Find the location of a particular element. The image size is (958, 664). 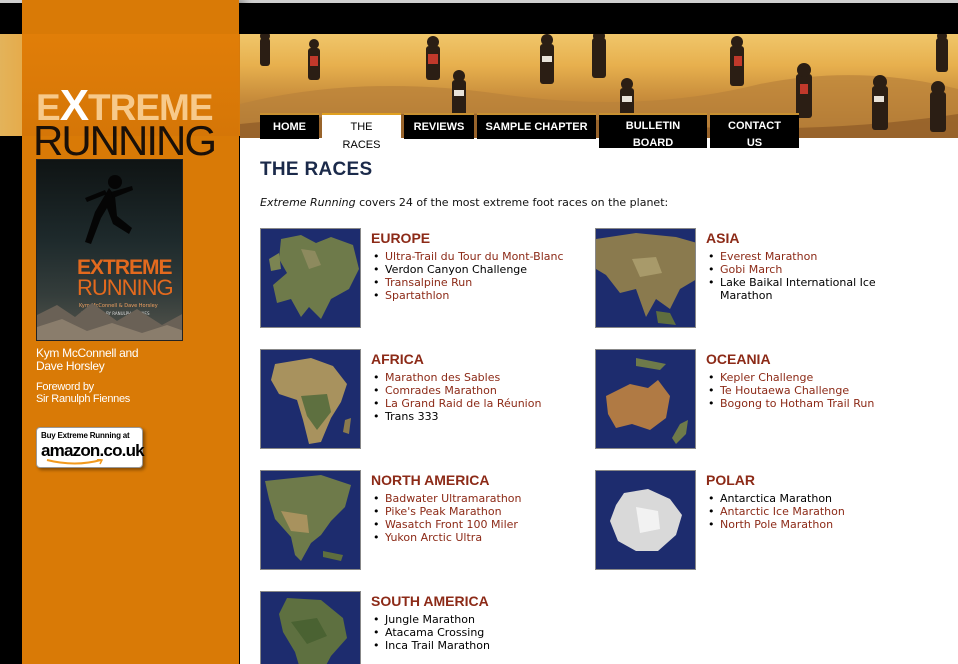

amazon-buy-label: Buy Extreme Running at is located at coordinates (85, 435).